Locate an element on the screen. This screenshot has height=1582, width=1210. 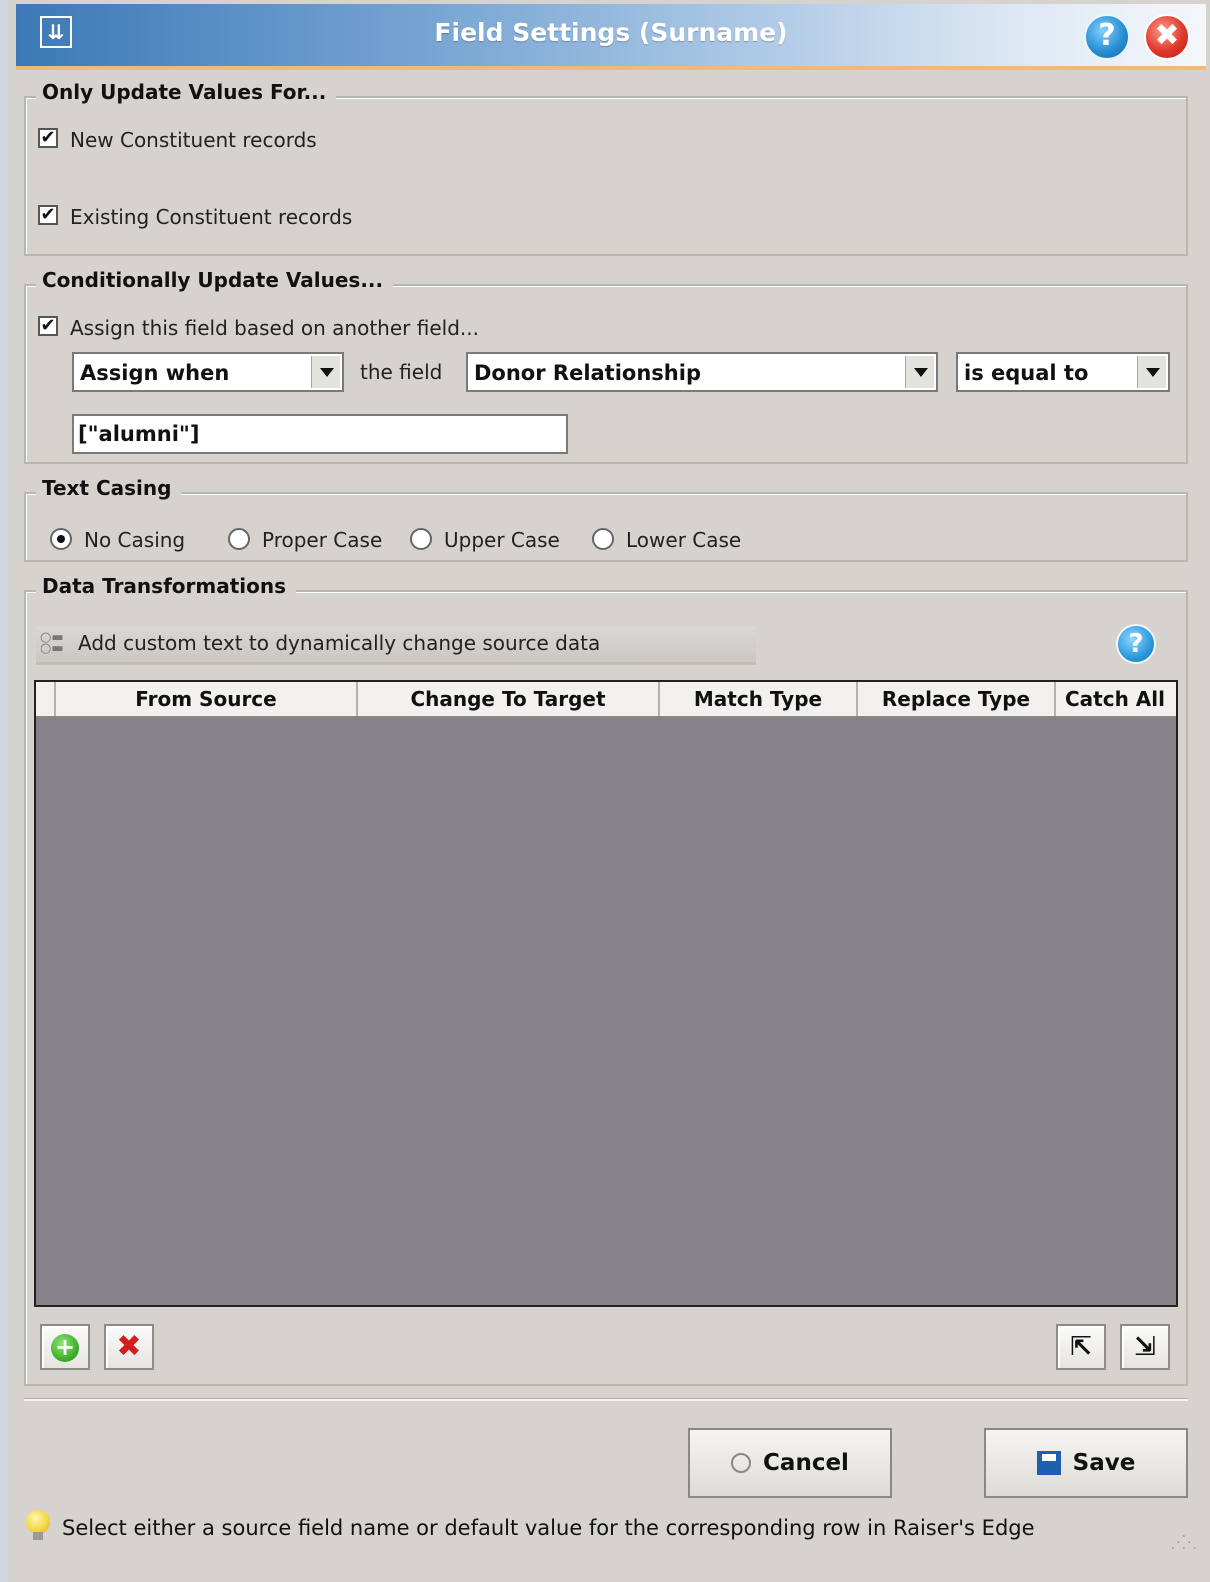
text-casing-title: Text Casing is located at coordinates (109, 488).